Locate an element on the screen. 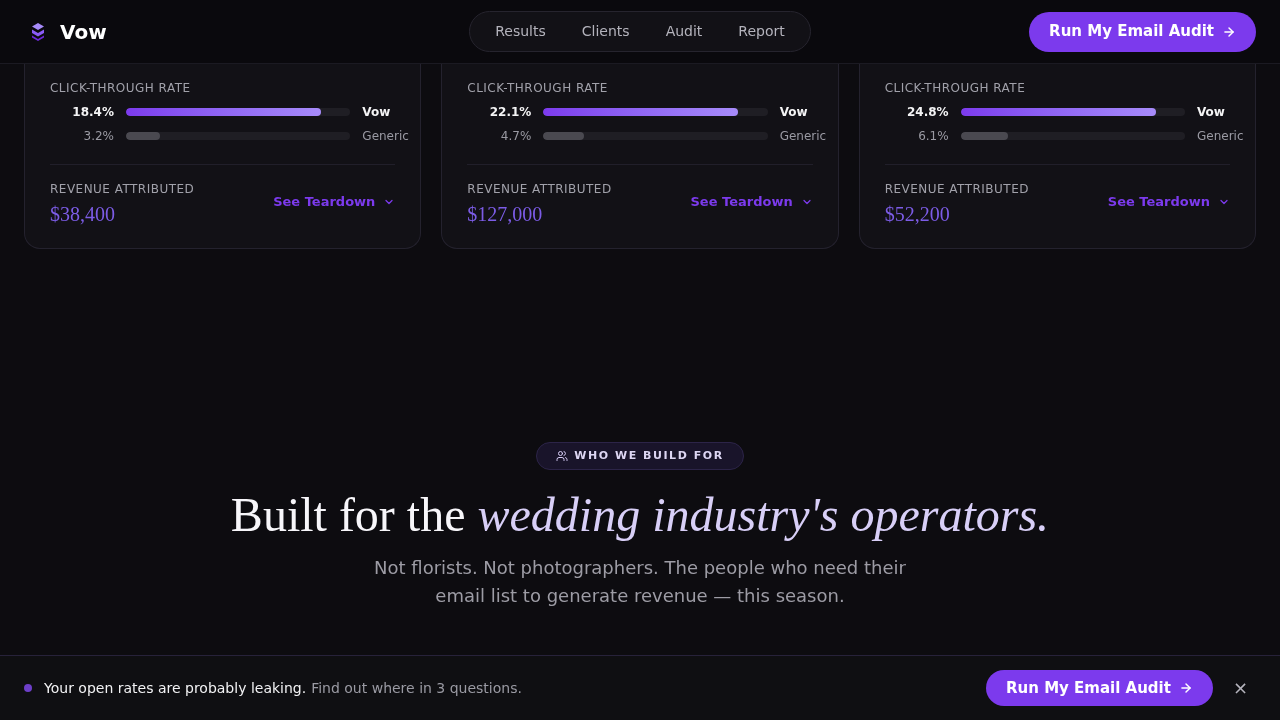 The width and height of the screenshot is (1280, 720). users-icon is located at coordinates (562, 456).